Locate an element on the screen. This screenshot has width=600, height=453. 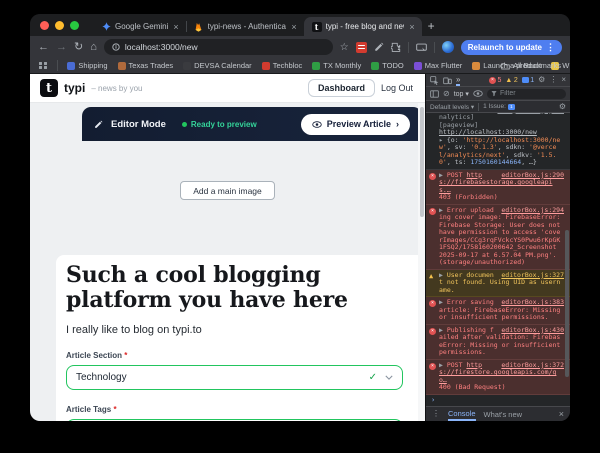
page-scrollbar is located at coordinates (421, 262).